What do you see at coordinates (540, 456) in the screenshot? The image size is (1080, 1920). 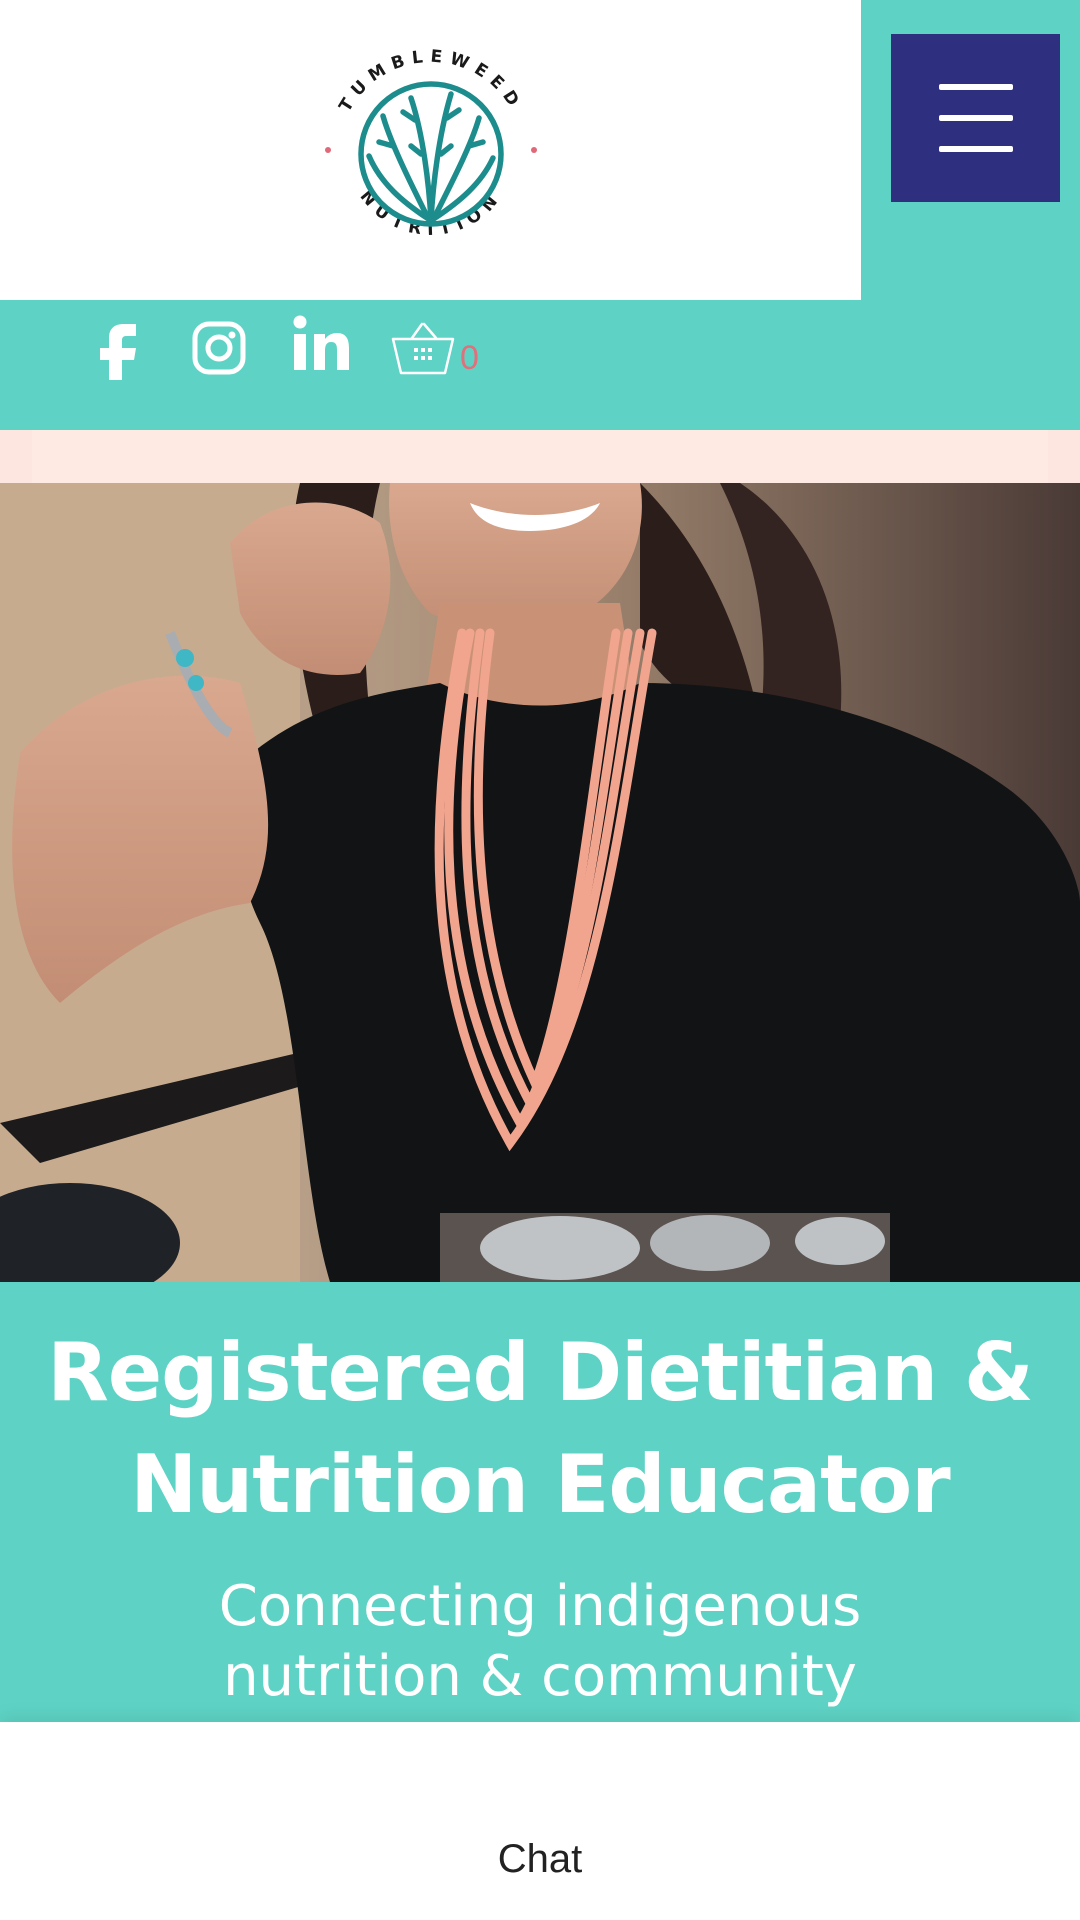 I see `announcement-strip` at bounding box center [540, 456].